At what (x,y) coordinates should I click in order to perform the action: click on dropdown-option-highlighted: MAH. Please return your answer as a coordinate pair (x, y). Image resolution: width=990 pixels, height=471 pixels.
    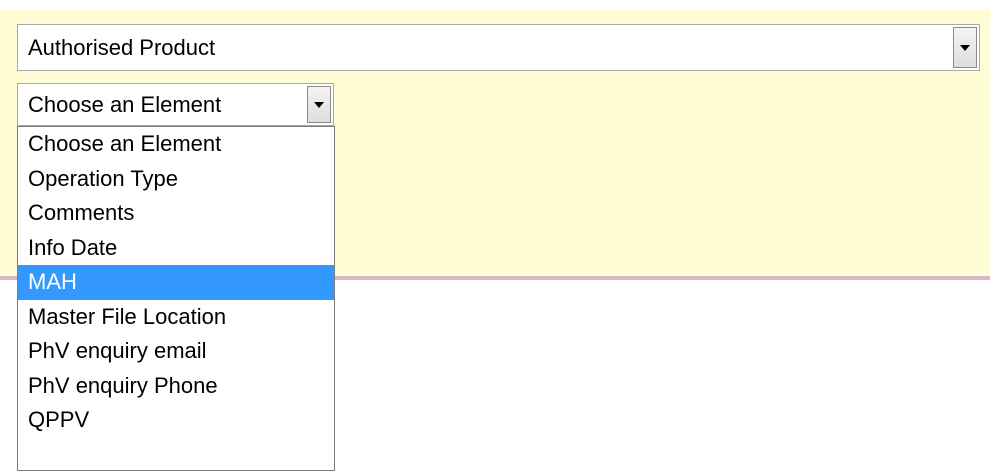
    Looking at the image, I should click on (176, 282).